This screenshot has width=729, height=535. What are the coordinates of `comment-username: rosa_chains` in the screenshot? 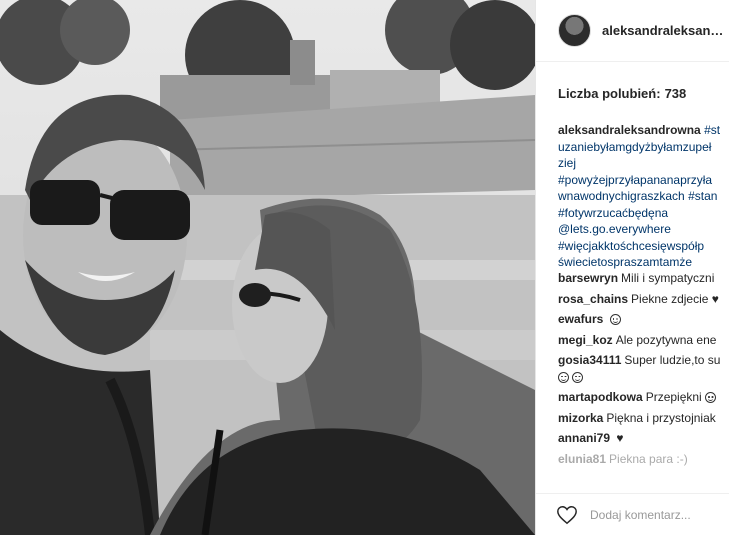 It's located at (593, 299).